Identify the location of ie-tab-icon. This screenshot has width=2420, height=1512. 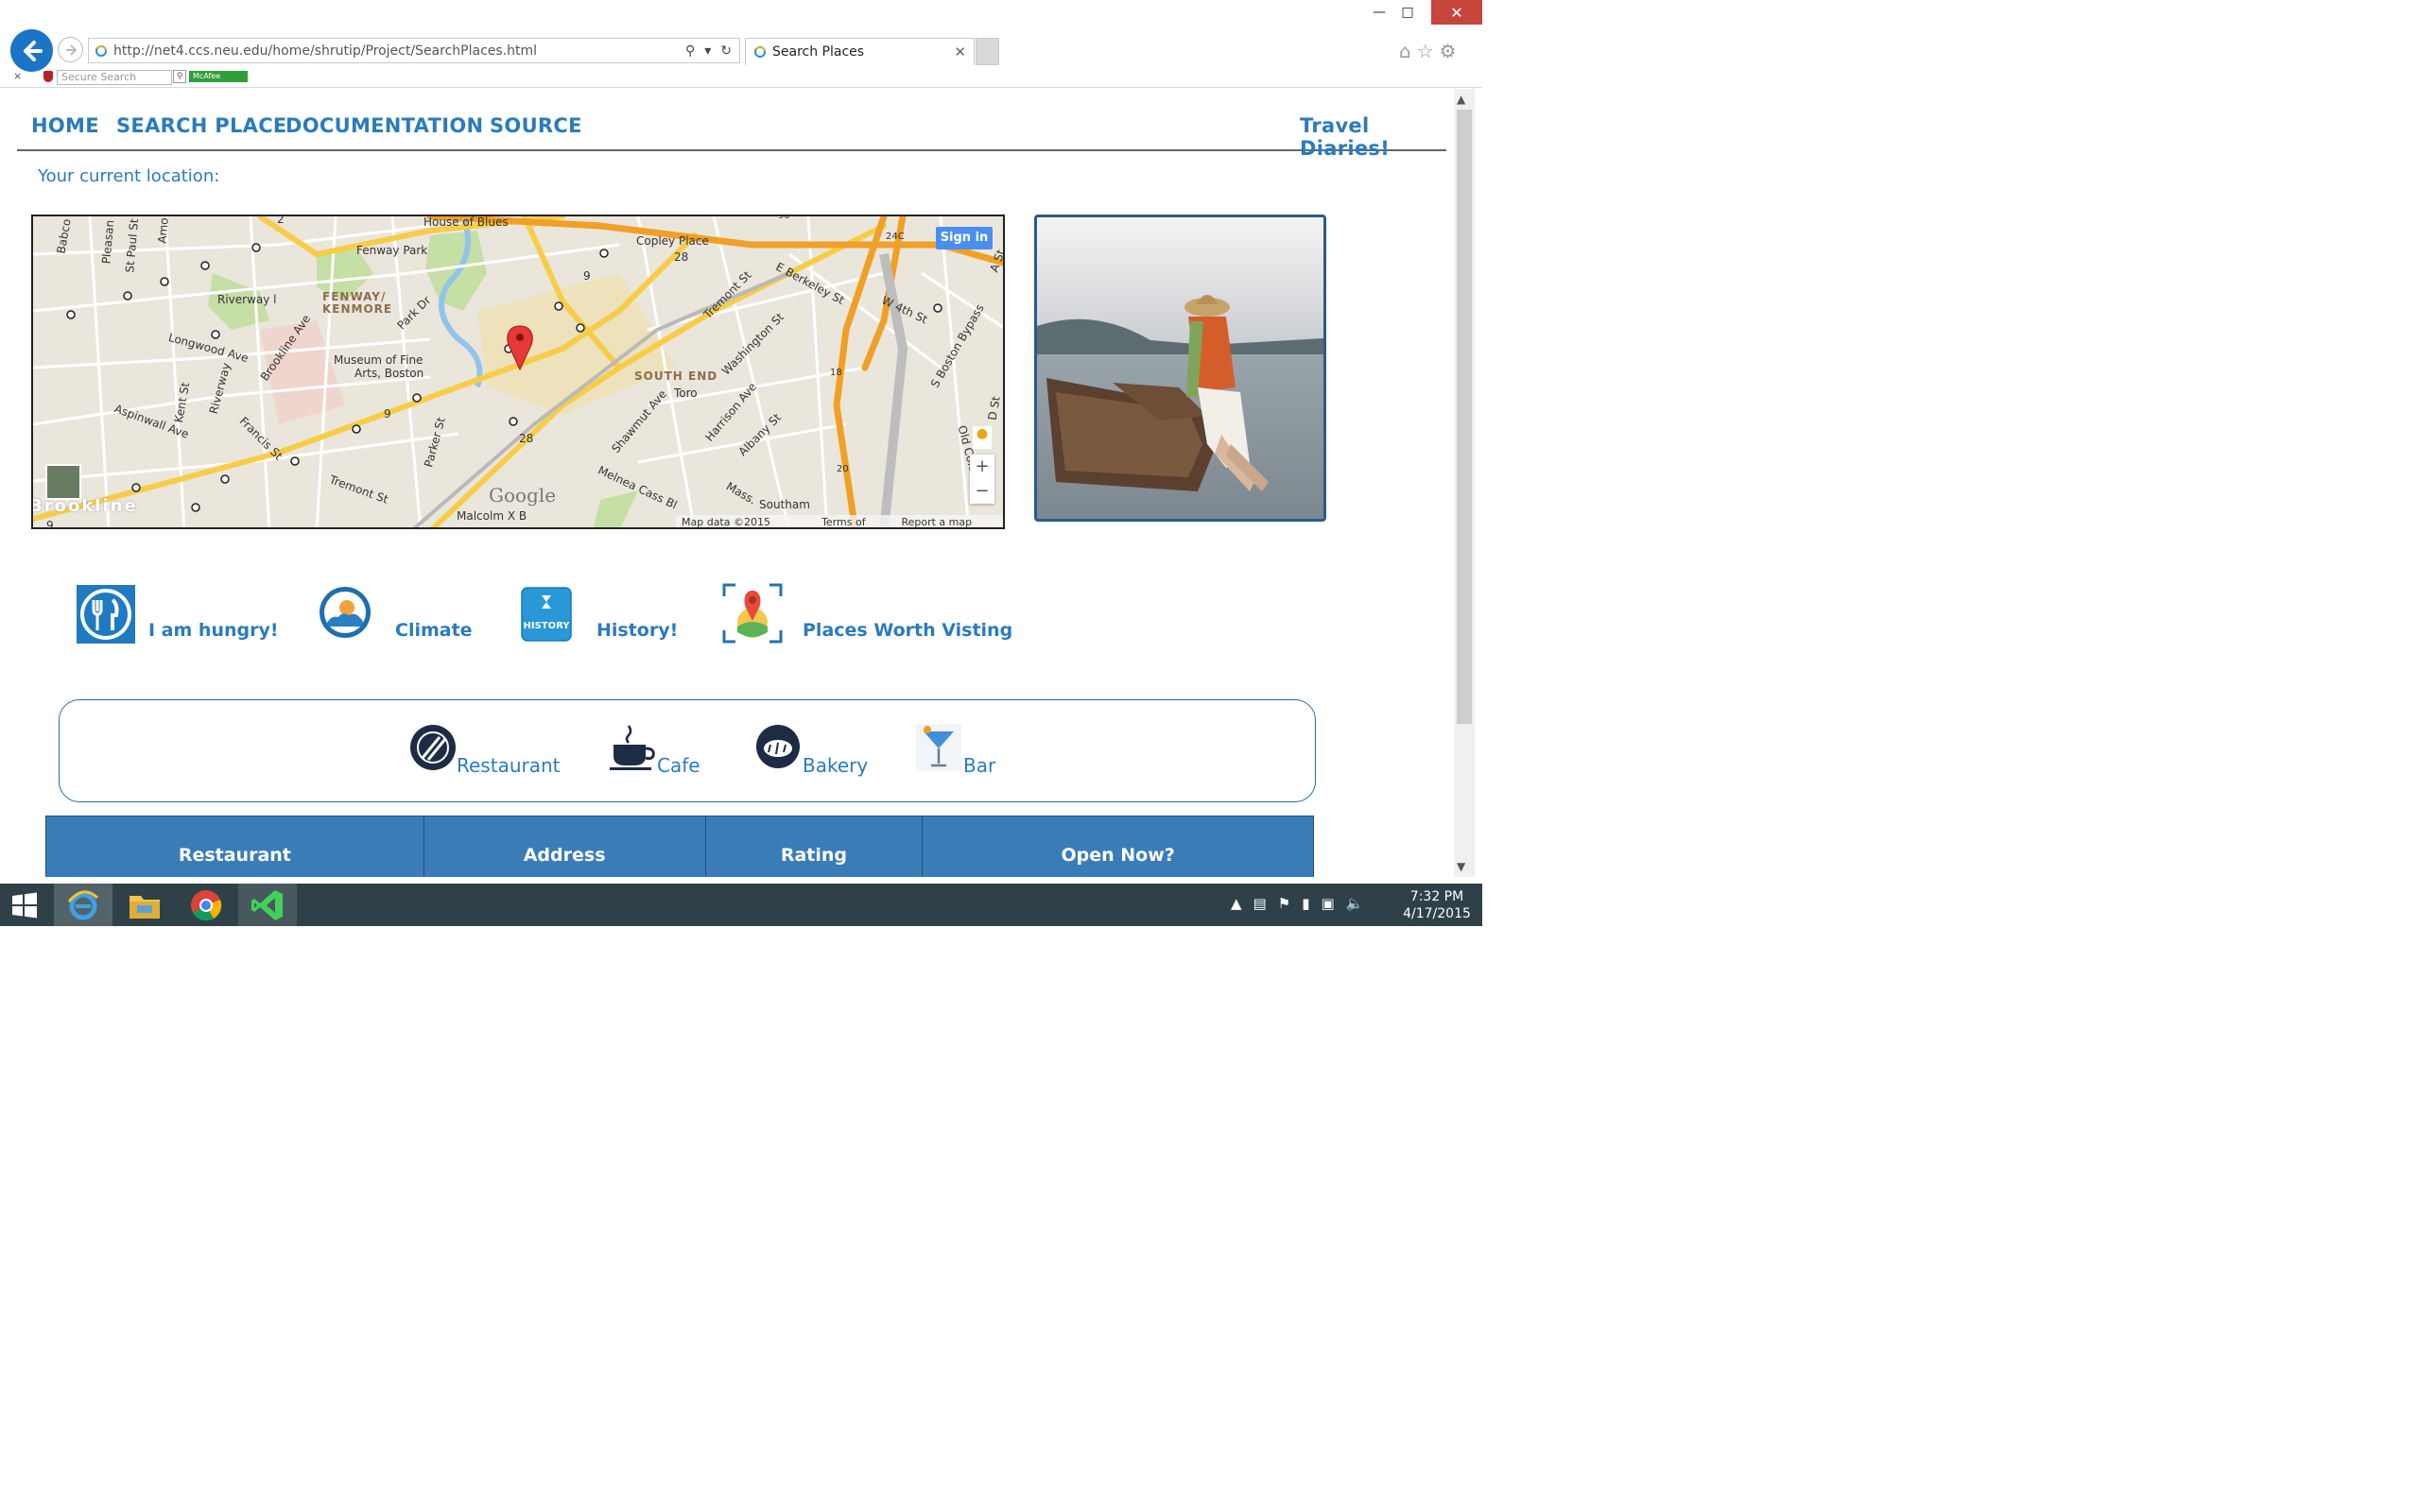
(760, 52).